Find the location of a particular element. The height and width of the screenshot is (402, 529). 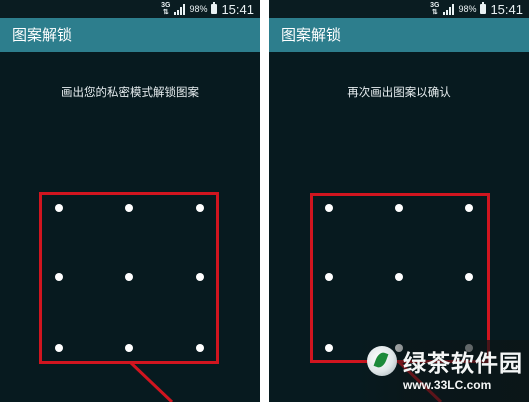

leaf-logo-icon is located at coordinates (382, 361).